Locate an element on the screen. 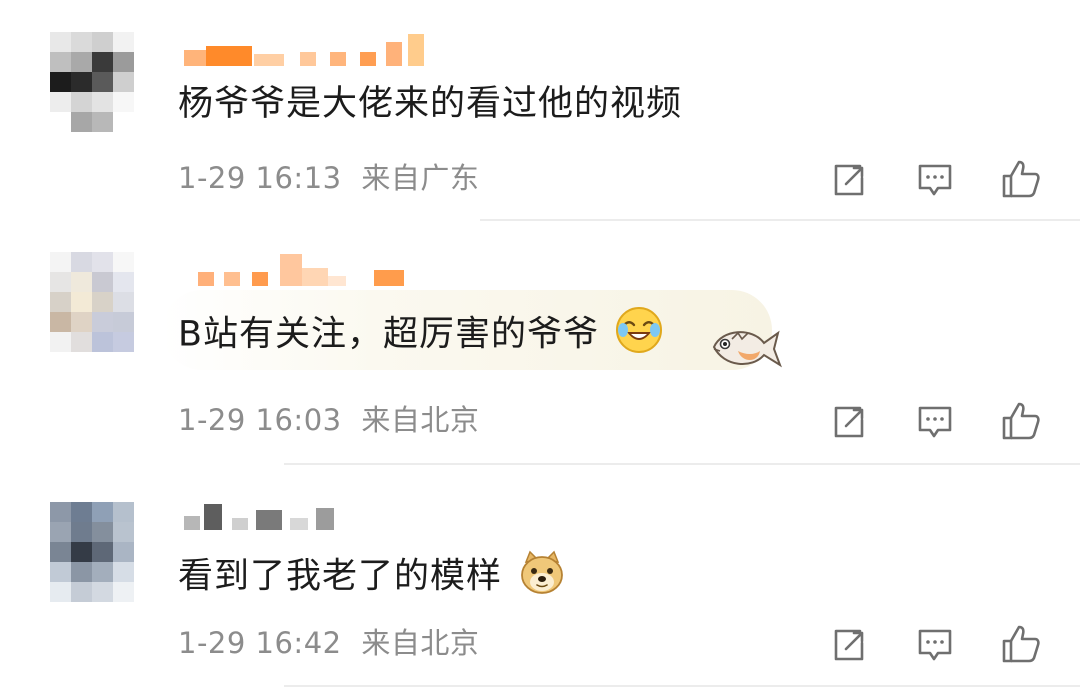 The width and height of the screenshot is (1080, 689). laughing-crying-emoji is located at coordinates (639, 335).